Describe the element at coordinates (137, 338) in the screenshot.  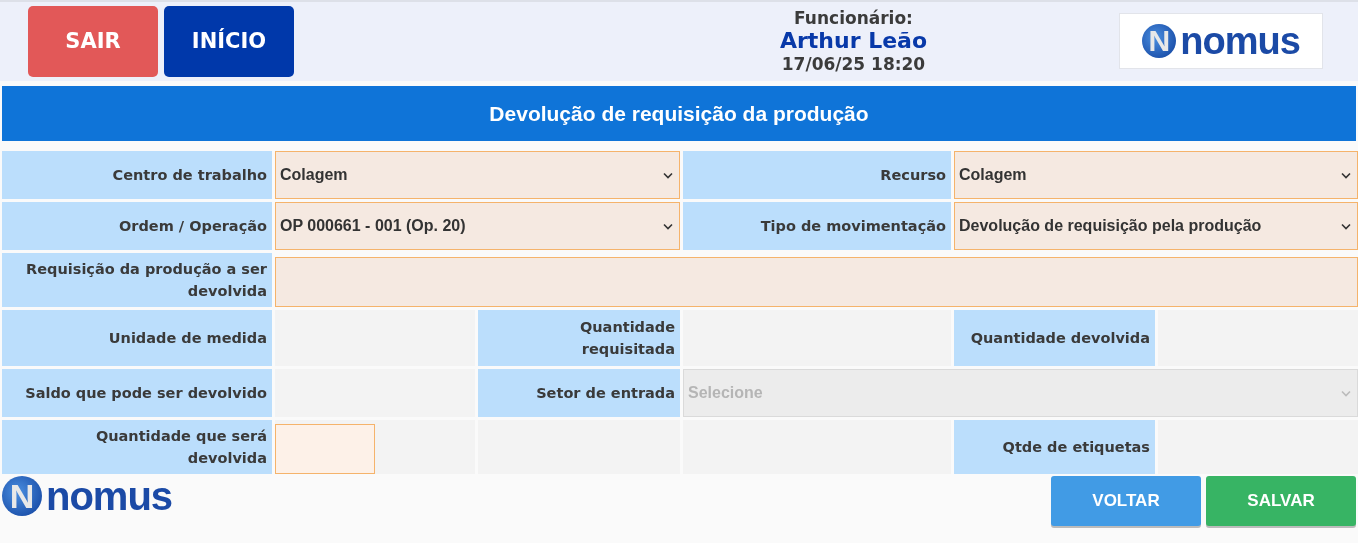
I see `field-label: Unidade de medida` at that location.